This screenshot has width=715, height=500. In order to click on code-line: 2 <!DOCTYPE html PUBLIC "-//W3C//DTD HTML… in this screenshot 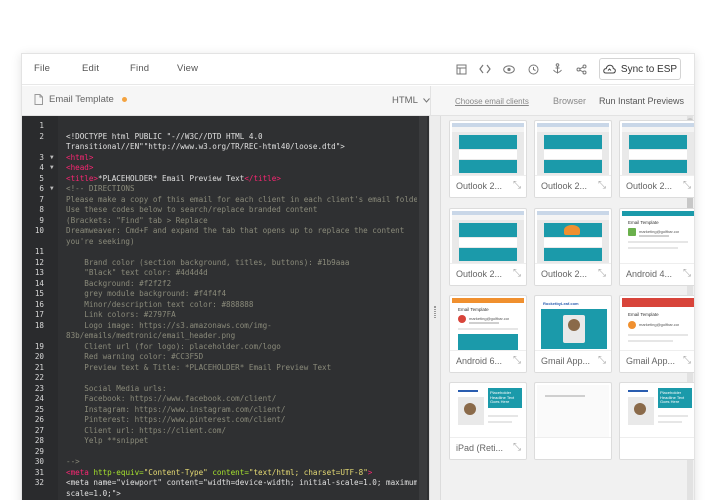, I will do `click(225, 137)`.